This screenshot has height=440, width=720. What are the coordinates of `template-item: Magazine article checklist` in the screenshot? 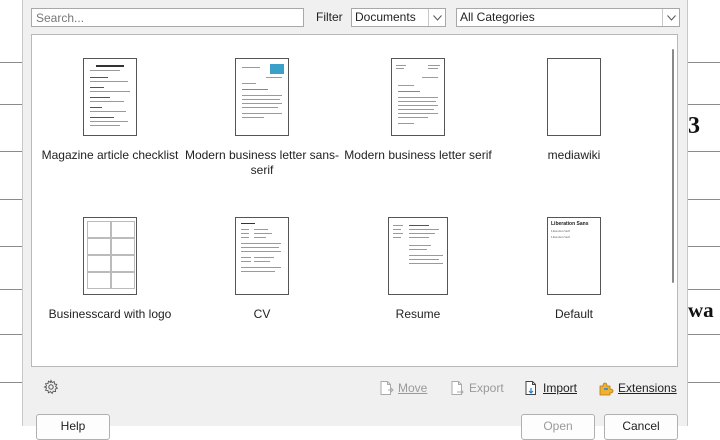 It's located at (110, 110).